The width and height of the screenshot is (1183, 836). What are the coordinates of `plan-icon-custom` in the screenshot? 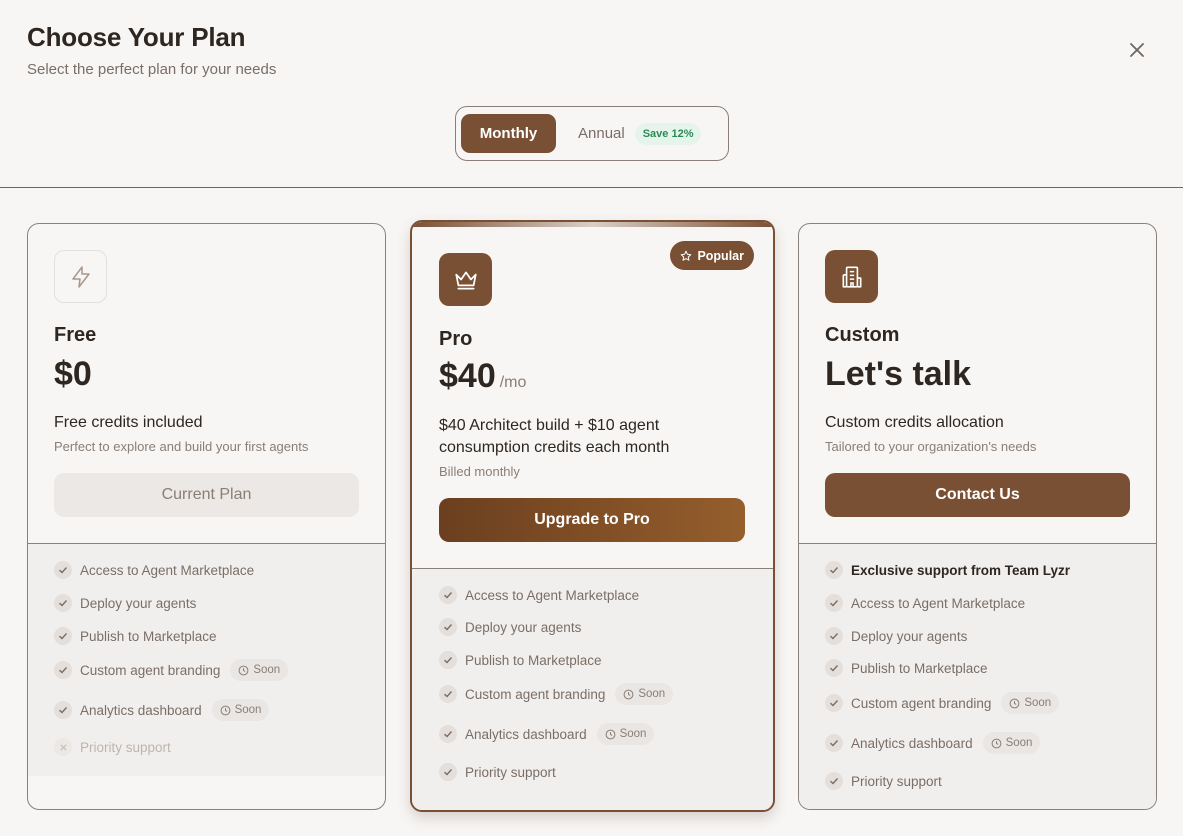 It's located at (851, 276).